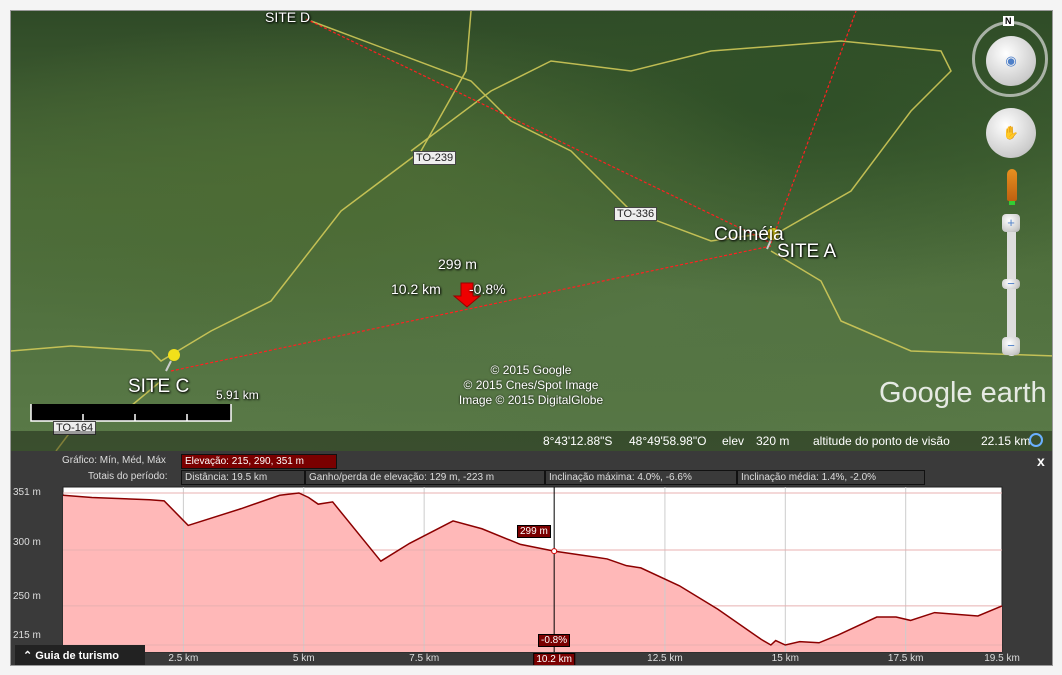  What do you see at coordinates (538, 131) in the screenshot?
I see `path-line` at bounding box center [538, 131].